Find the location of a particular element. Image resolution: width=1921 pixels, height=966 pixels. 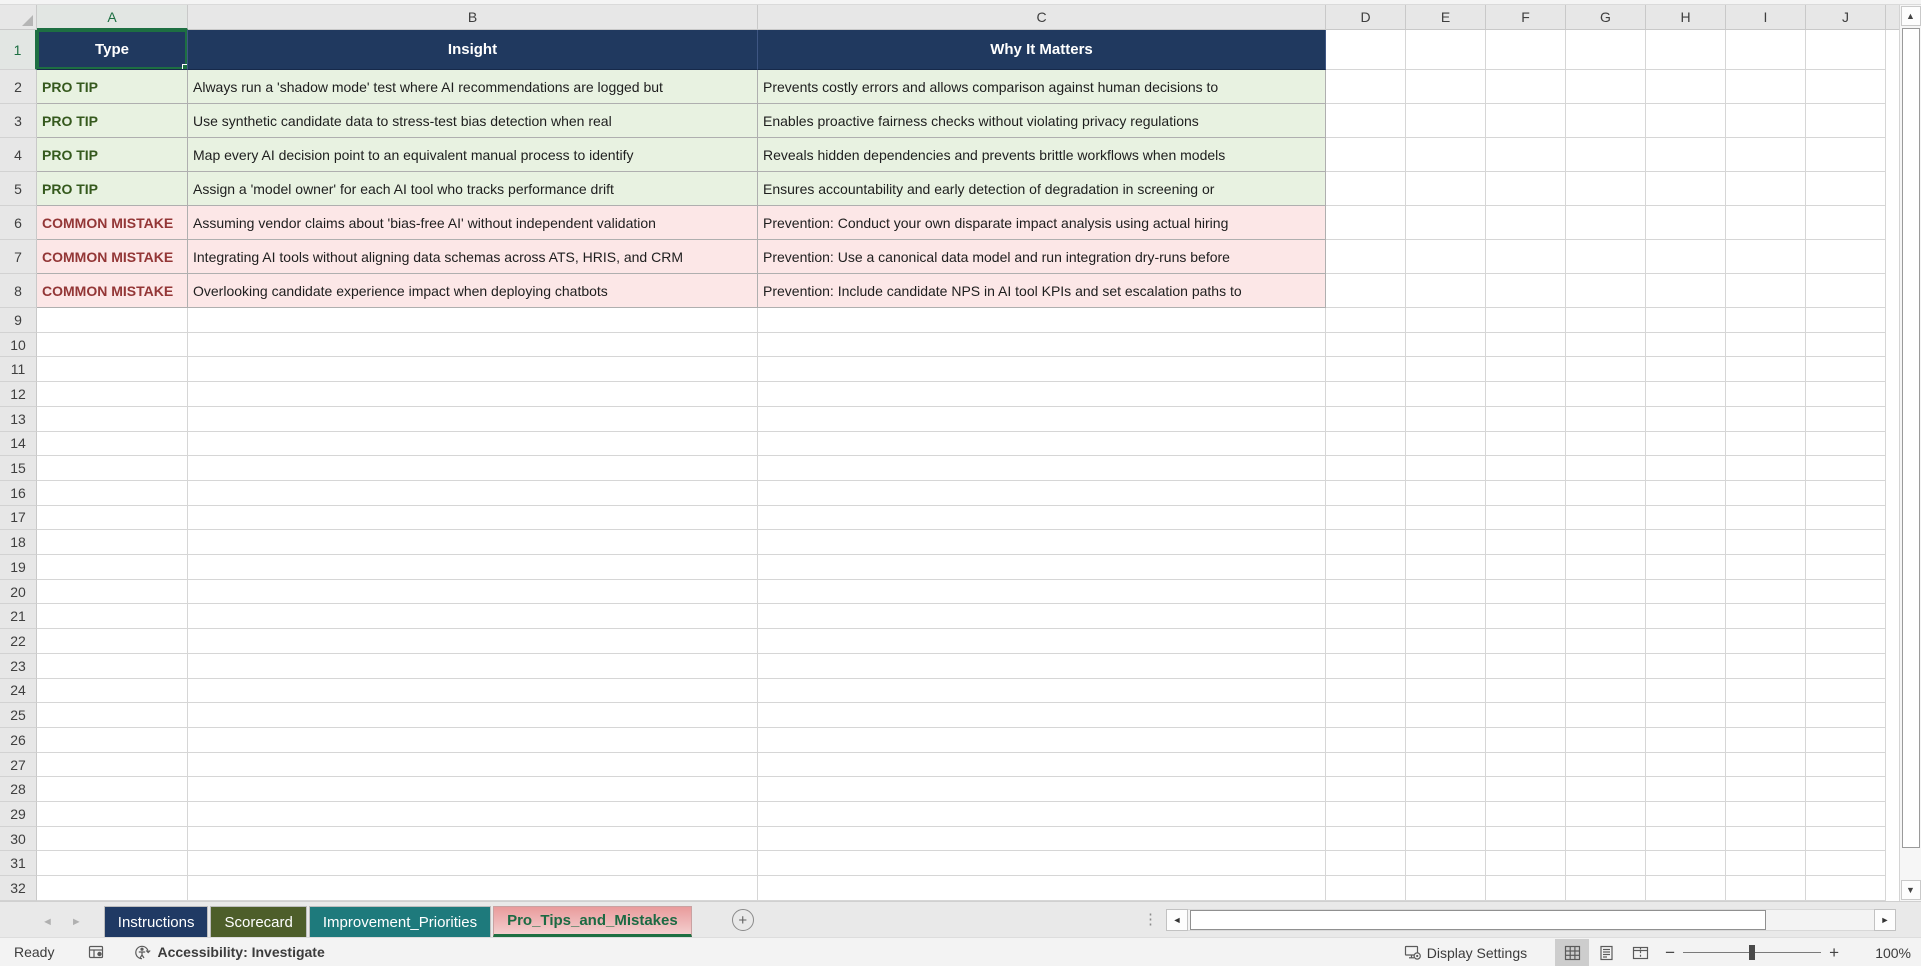

cell-H16 is located at coordinates (1686, 493).